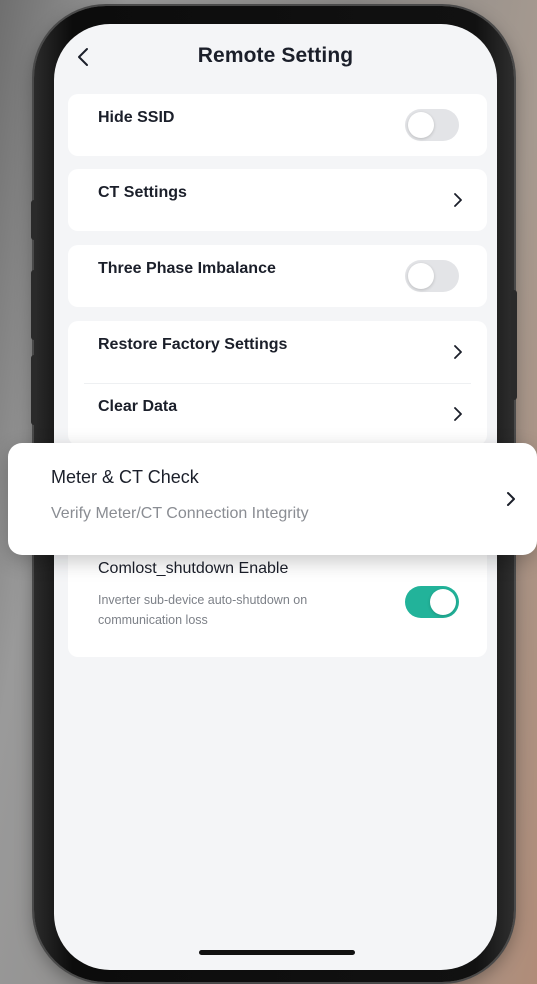  I want to click on meter-ct-check-title: Meter & CT Check, so click(125, 477).